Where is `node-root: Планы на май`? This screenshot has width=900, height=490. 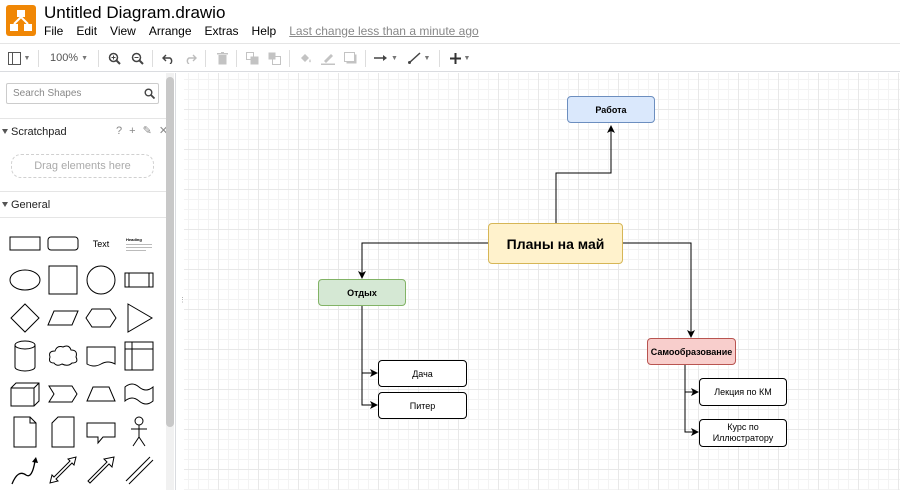 node-root: Планы на май is located at coordinates (555, 243).